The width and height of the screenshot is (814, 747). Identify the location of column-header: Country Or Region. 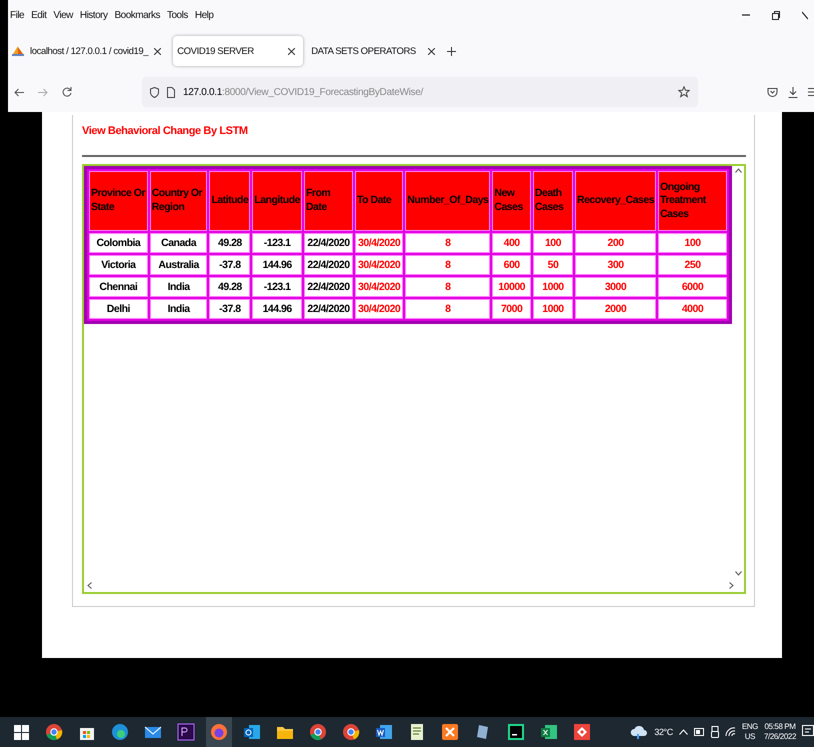
(179, 201).